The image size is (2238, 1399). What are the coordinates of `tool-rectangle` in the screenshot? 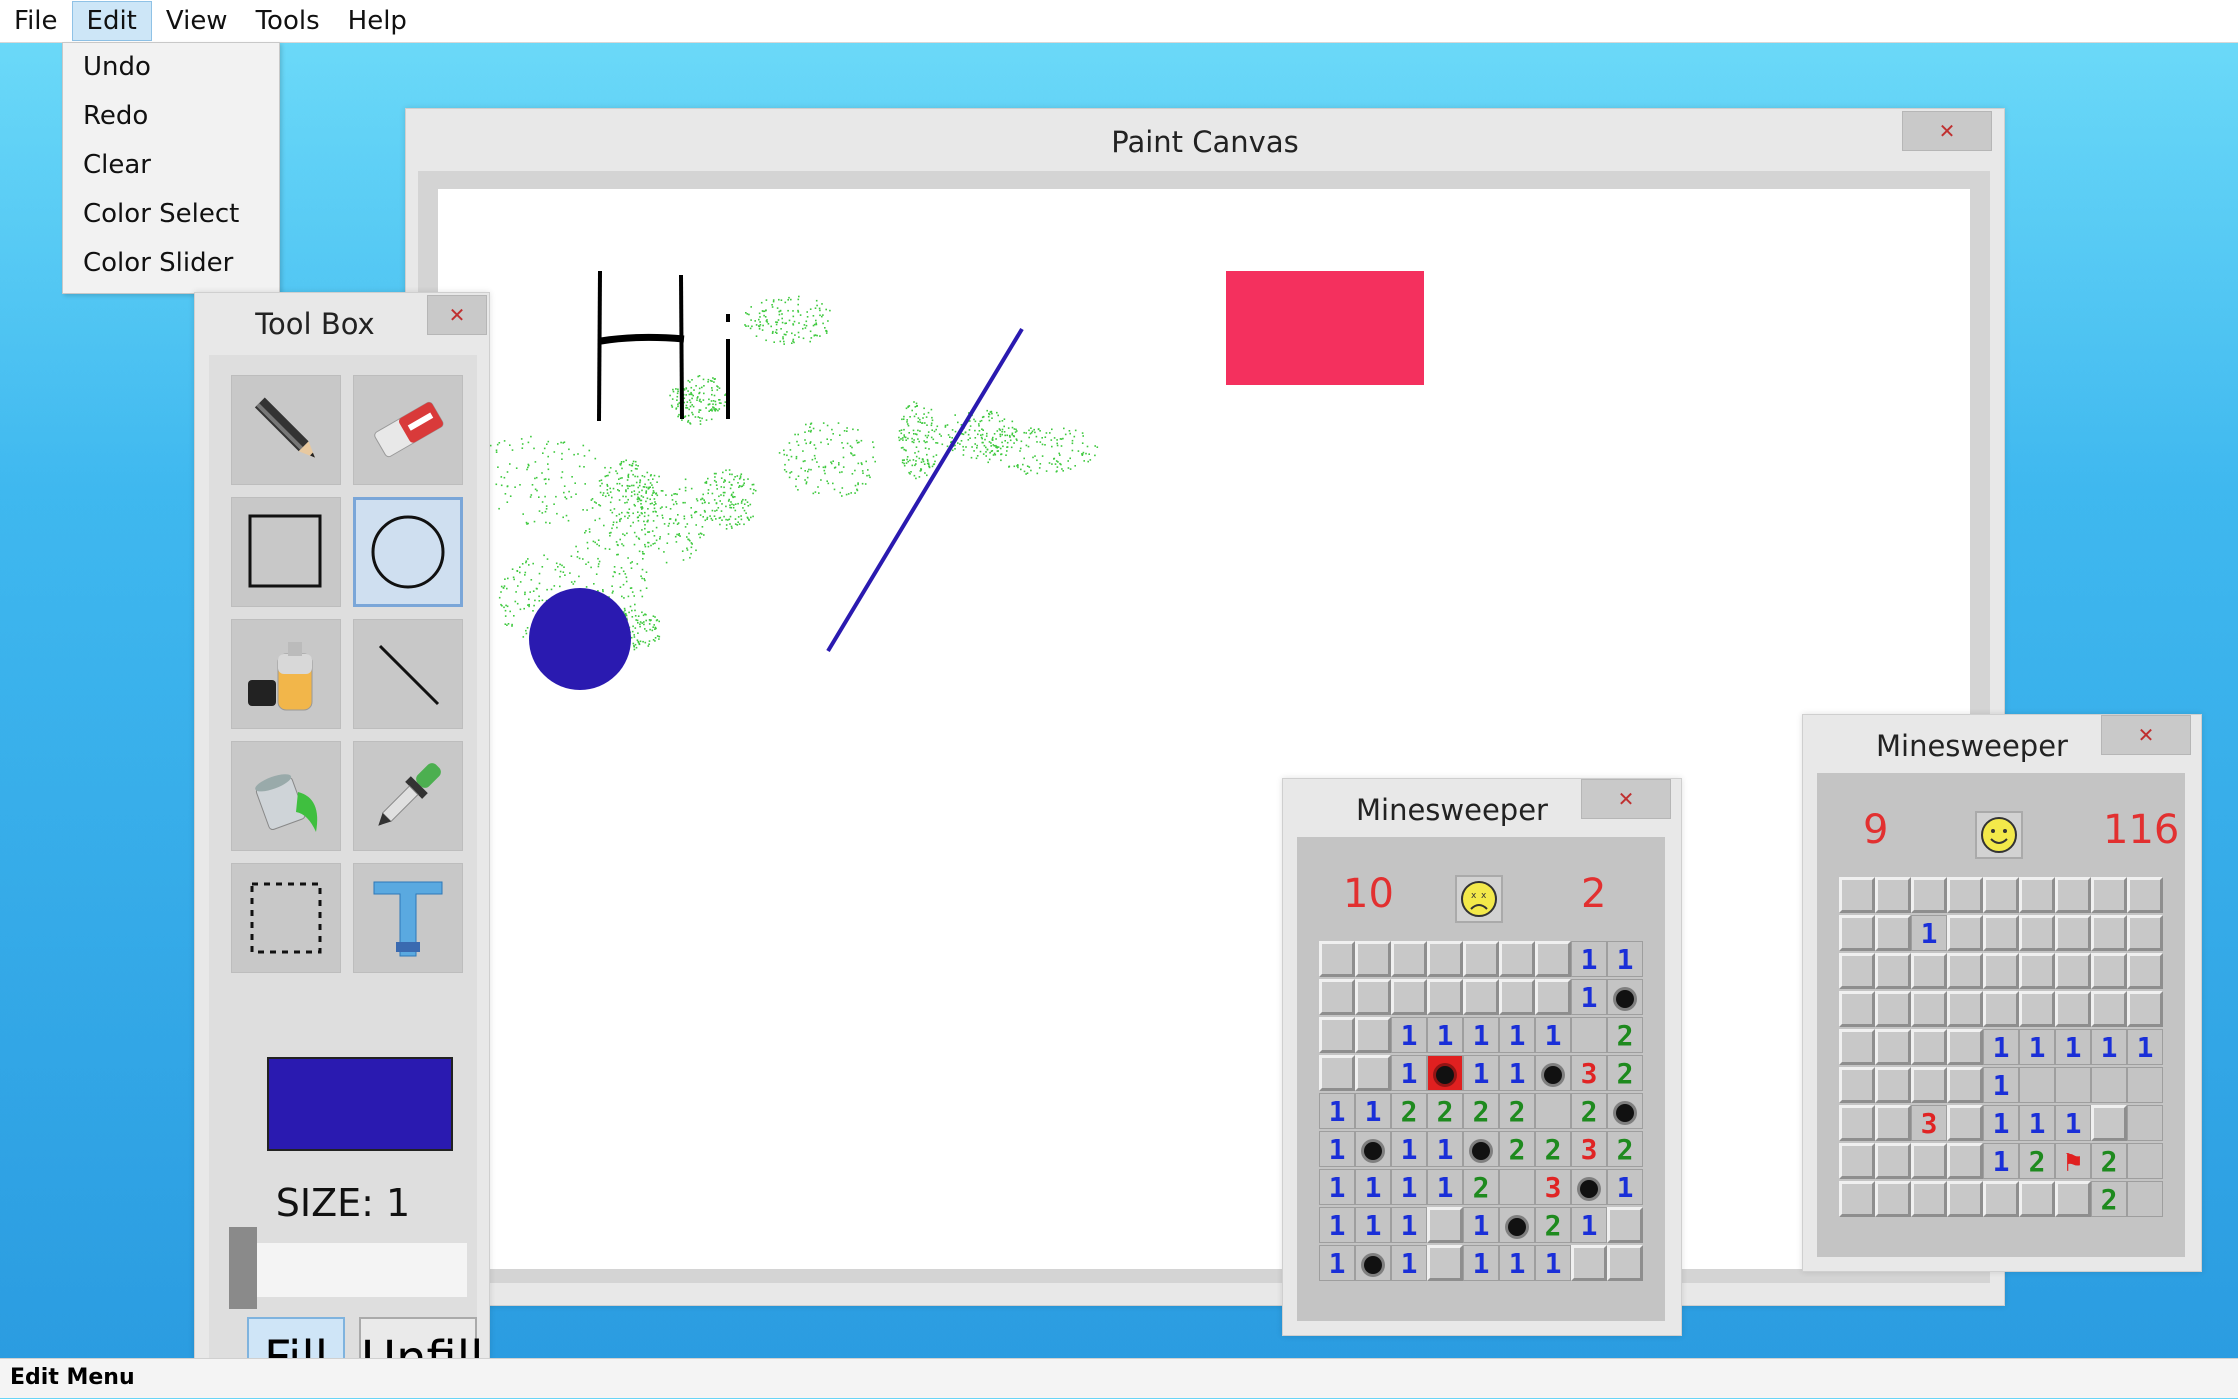 It's located at (286, 552).